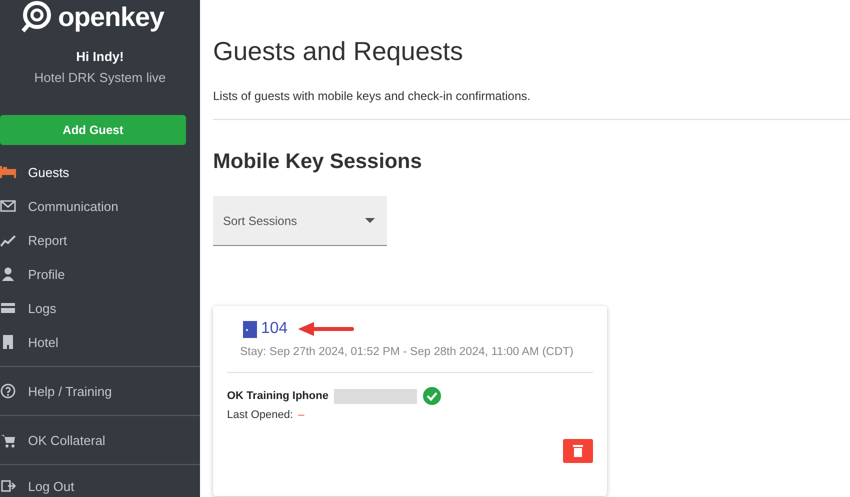  What do you see at coordinates (100, 240) in the screenshot?
I see `nav-item: Report` at bounding box center [100, 240].